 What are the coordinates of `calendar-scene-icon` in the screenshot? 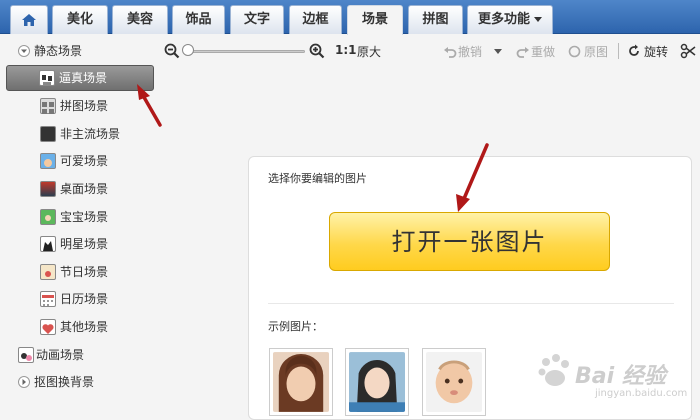 It's located at (48, 299).